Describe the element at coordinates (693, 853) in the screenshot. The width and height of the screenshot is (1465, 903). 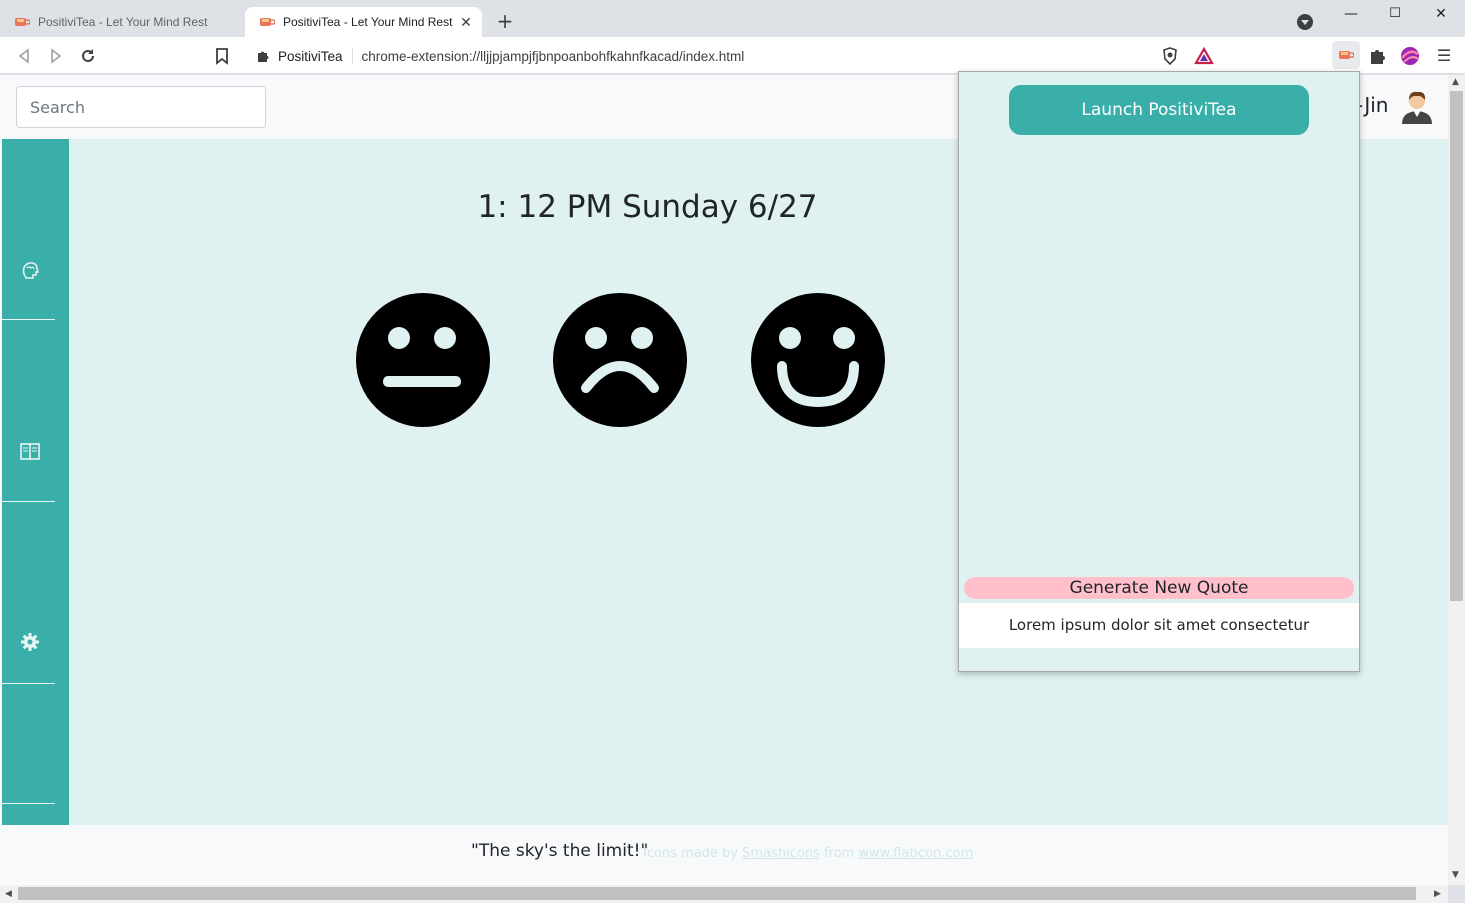
I see `credit-prefix: Icons made by` at that location.